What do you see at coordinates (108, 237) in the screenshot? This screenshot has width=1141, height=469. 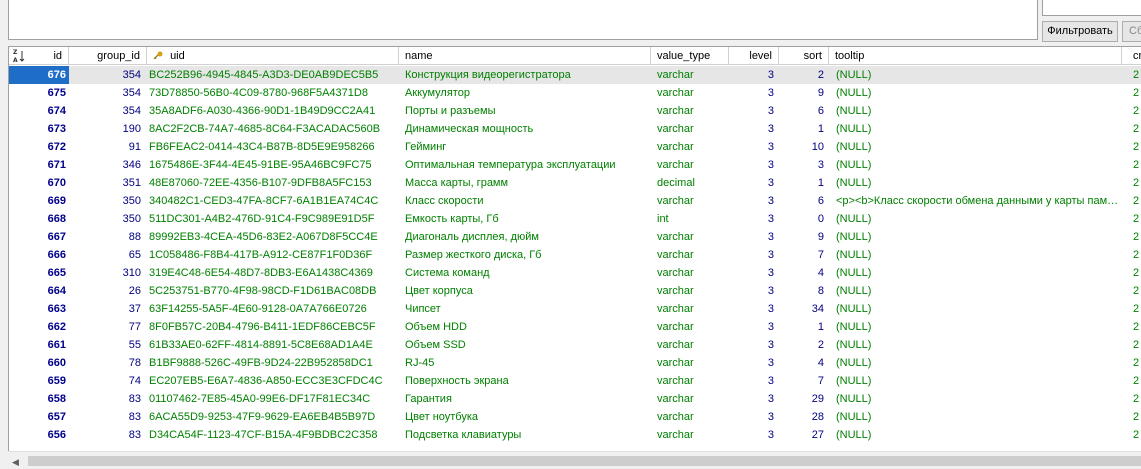 I see `cell-group-id: 88` at bounding box center [108, 237].